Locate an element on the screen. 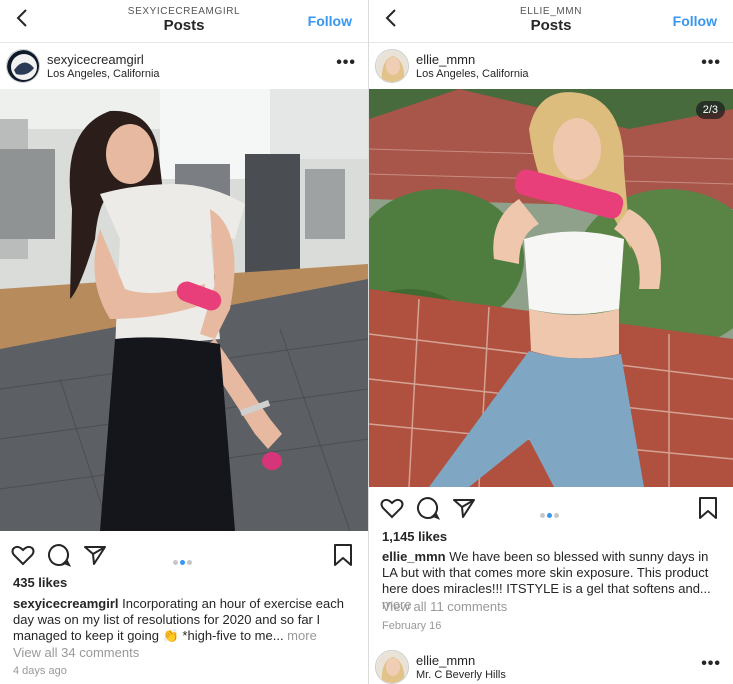 The height and width of the screenshot is (684, 733). view-comments-link: View all 34 comments is located at coordinates (76, 652).